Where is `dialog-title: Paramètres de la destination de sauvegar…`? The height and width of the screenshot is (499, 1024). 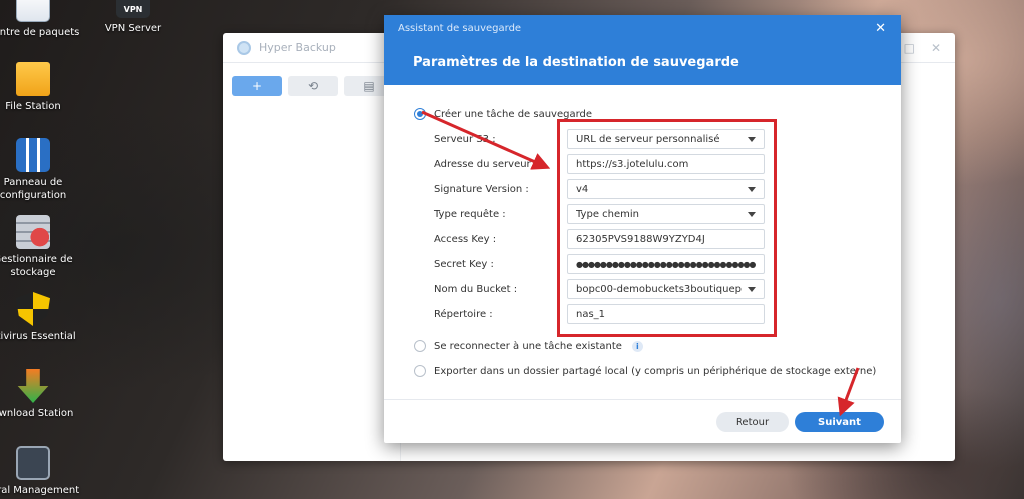
dialog-title: Paramètres de la destination de sauvegar… is located at coordinates (576, 62).